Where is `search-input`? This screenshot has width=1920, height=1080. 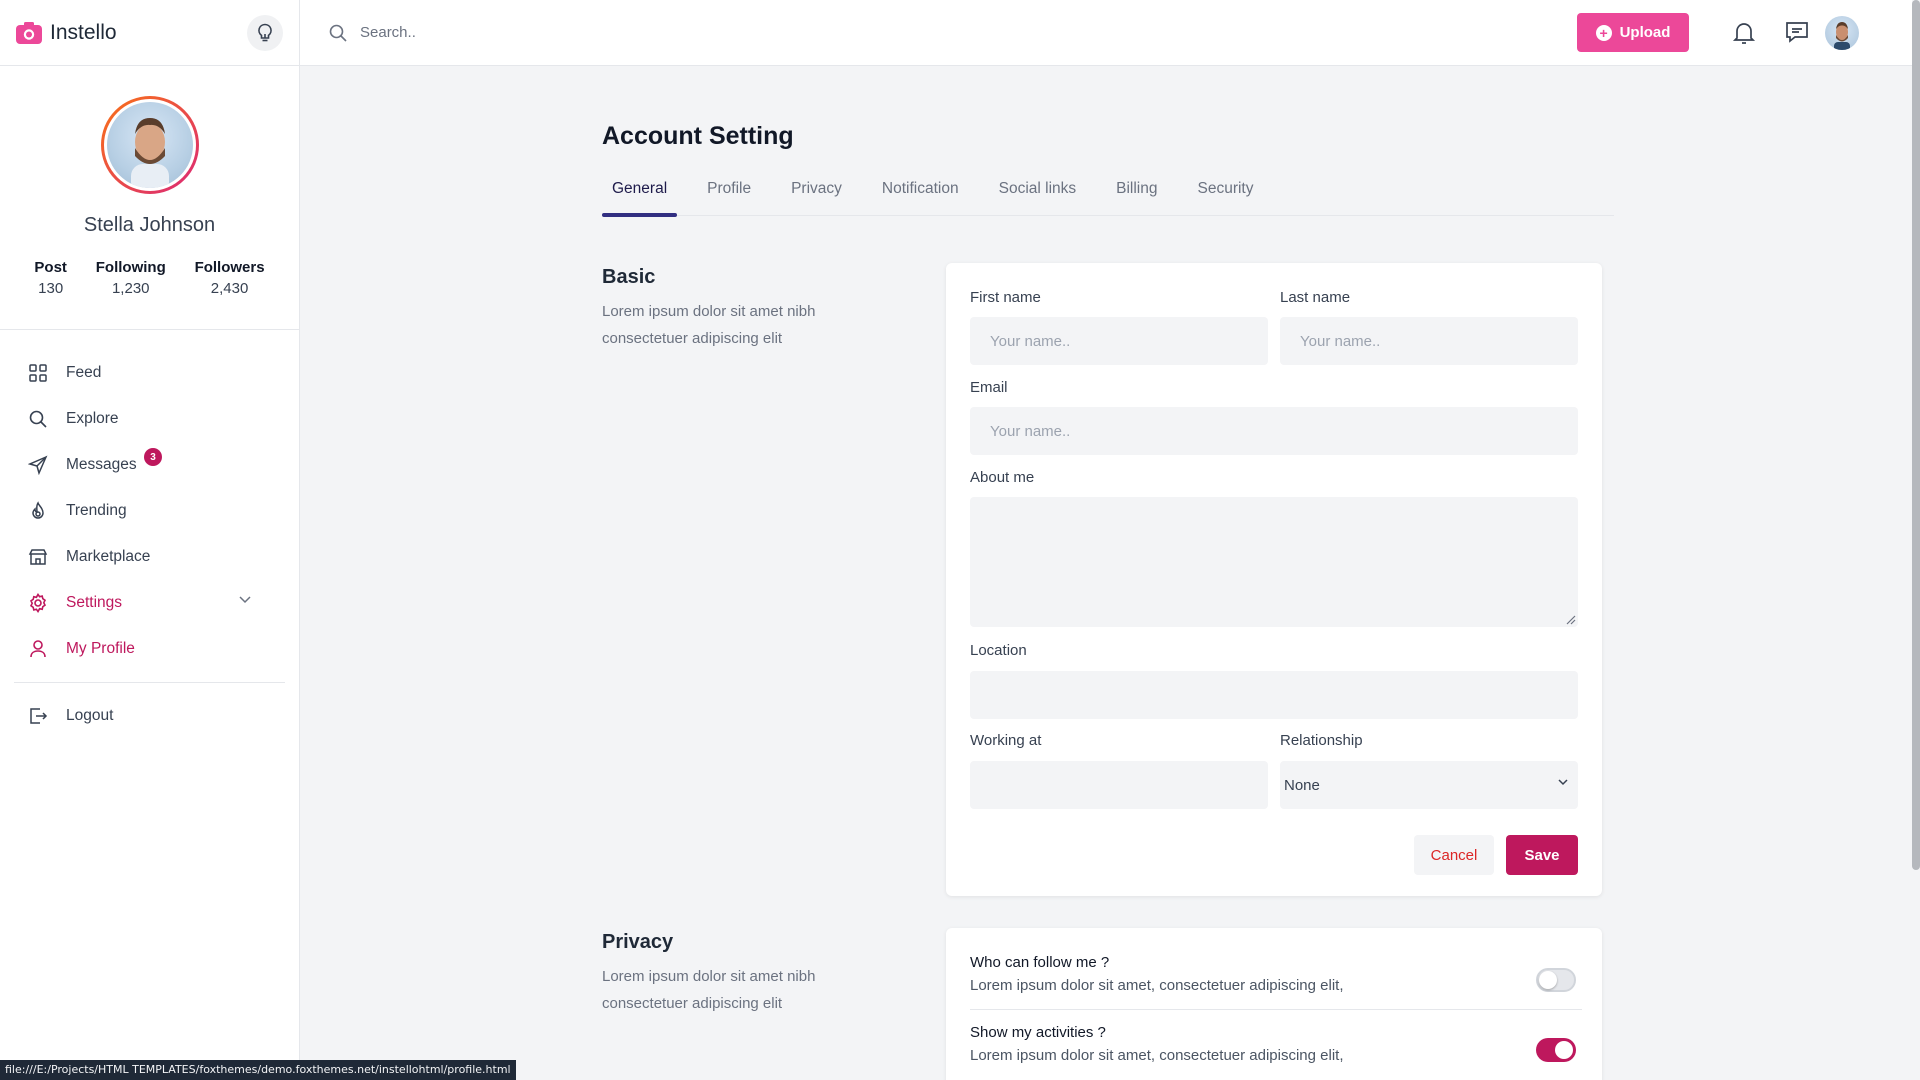 search-input is located at coordinates (560, 32).